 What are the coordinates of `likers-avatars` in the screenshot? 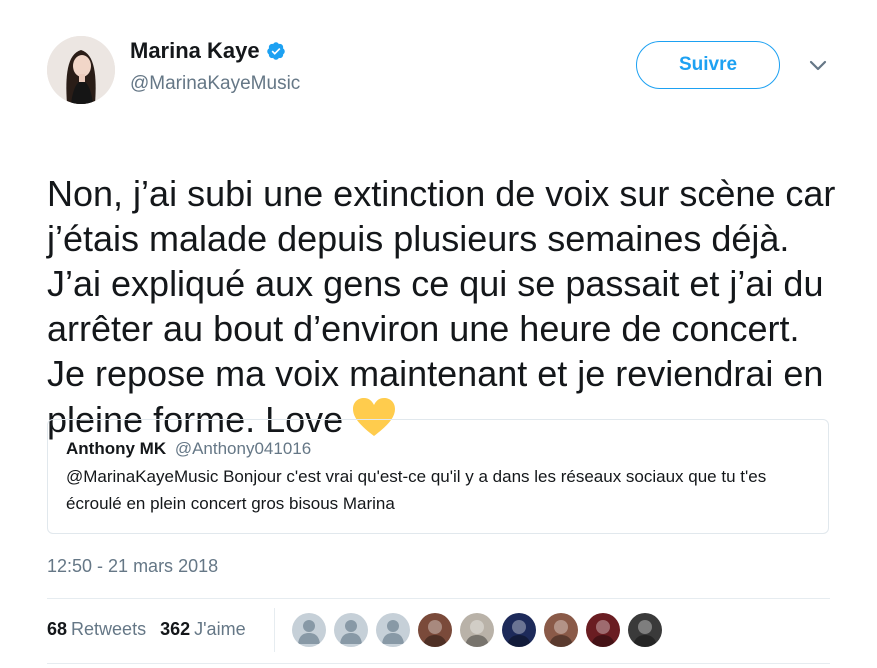 It's located at (477, 630).